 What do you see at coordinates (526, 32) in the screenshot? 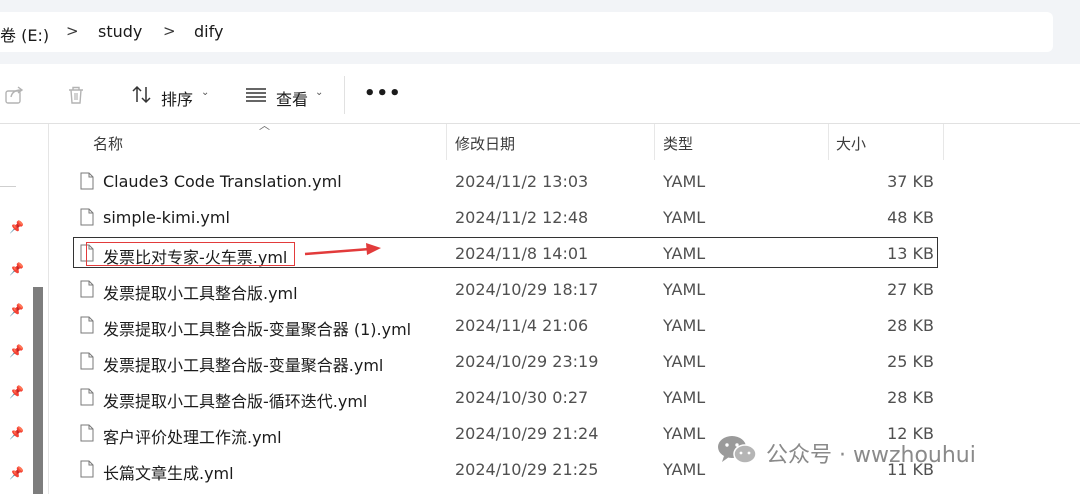
I see `address-bar` at bounding box center [526, 32].